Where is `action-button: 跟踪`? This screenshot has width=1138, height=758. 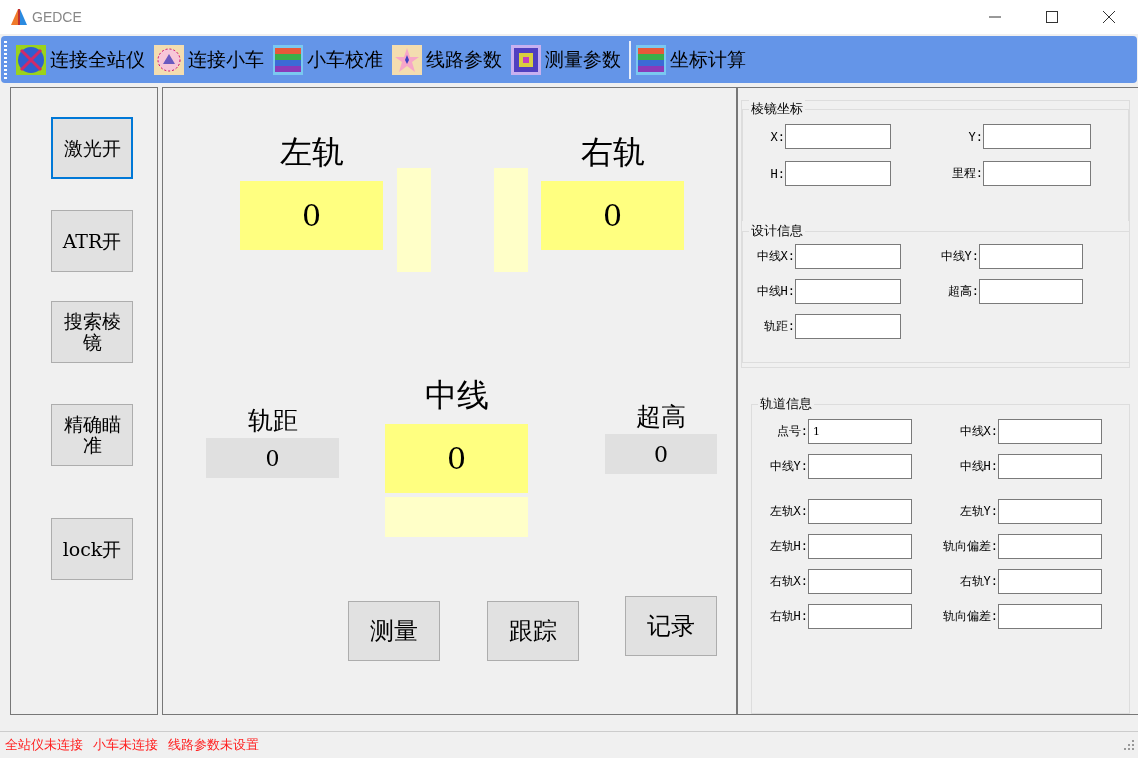
action-button: 跟踪 is located at coordinates (533, 631).